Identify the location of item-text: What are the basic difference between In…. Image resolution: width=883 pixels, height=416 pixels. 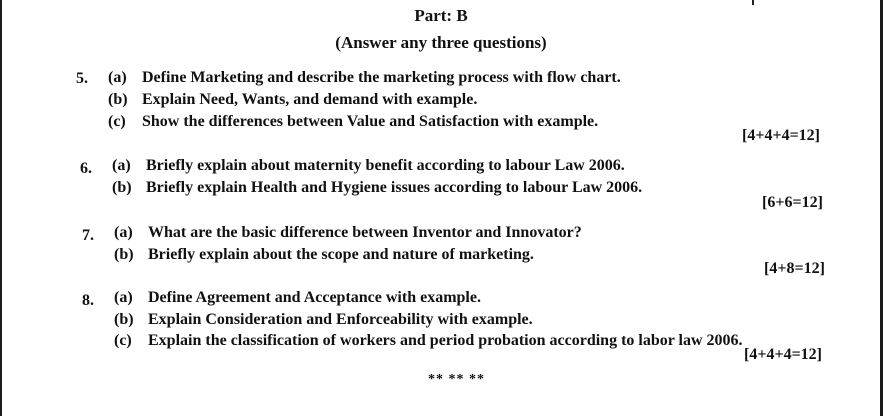
(365, 232).